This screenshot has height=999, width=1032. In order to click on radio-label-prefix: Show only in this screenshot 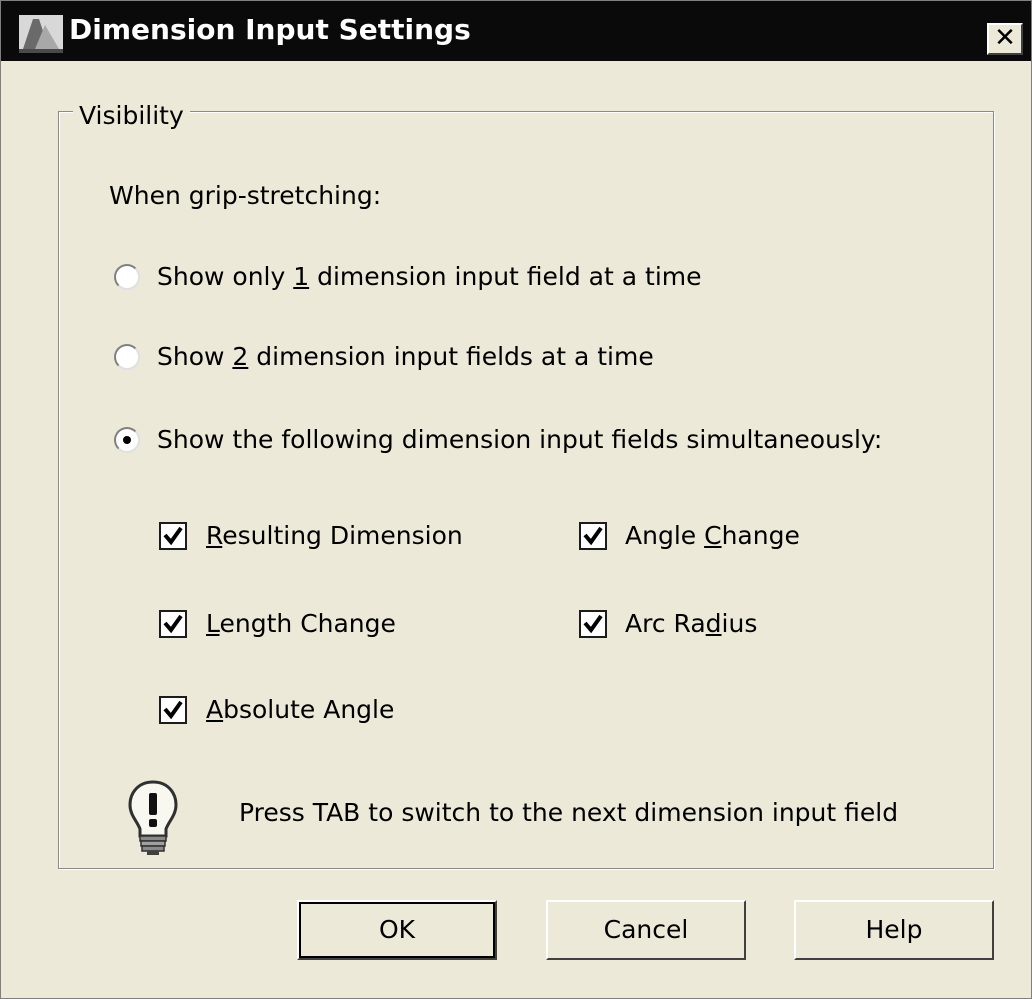, I will do `click(225, 276)`.